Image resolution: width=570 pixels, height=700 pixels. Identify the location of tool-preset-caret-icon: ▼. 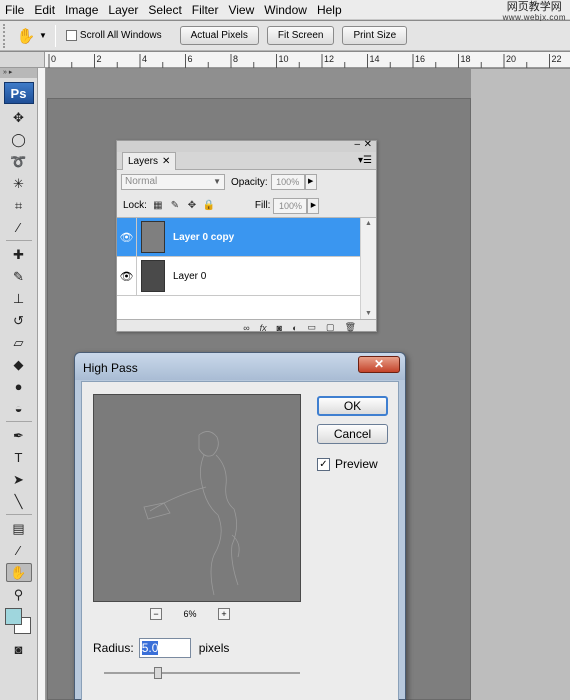
(43, 35).